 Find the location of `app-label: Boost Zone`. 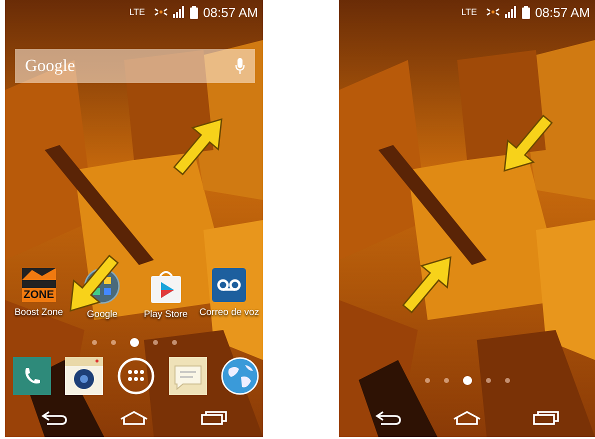

app-label: Boost Zone is located at coordinates (39, 312).